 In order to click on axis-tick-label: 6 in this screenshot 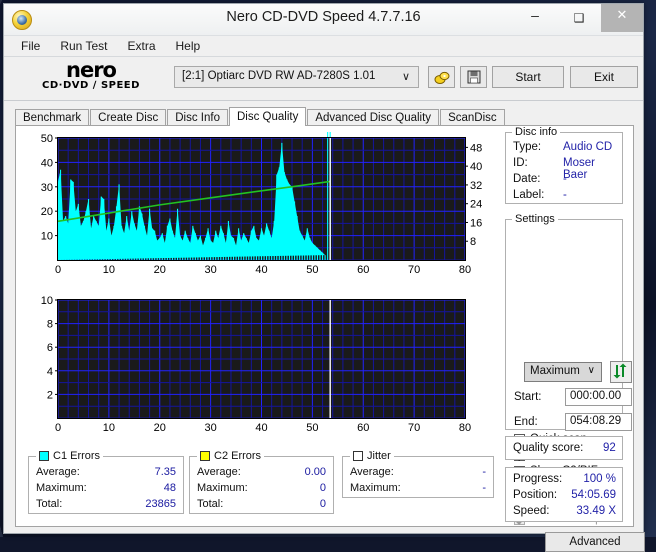, I will do `click(50, 348)`.